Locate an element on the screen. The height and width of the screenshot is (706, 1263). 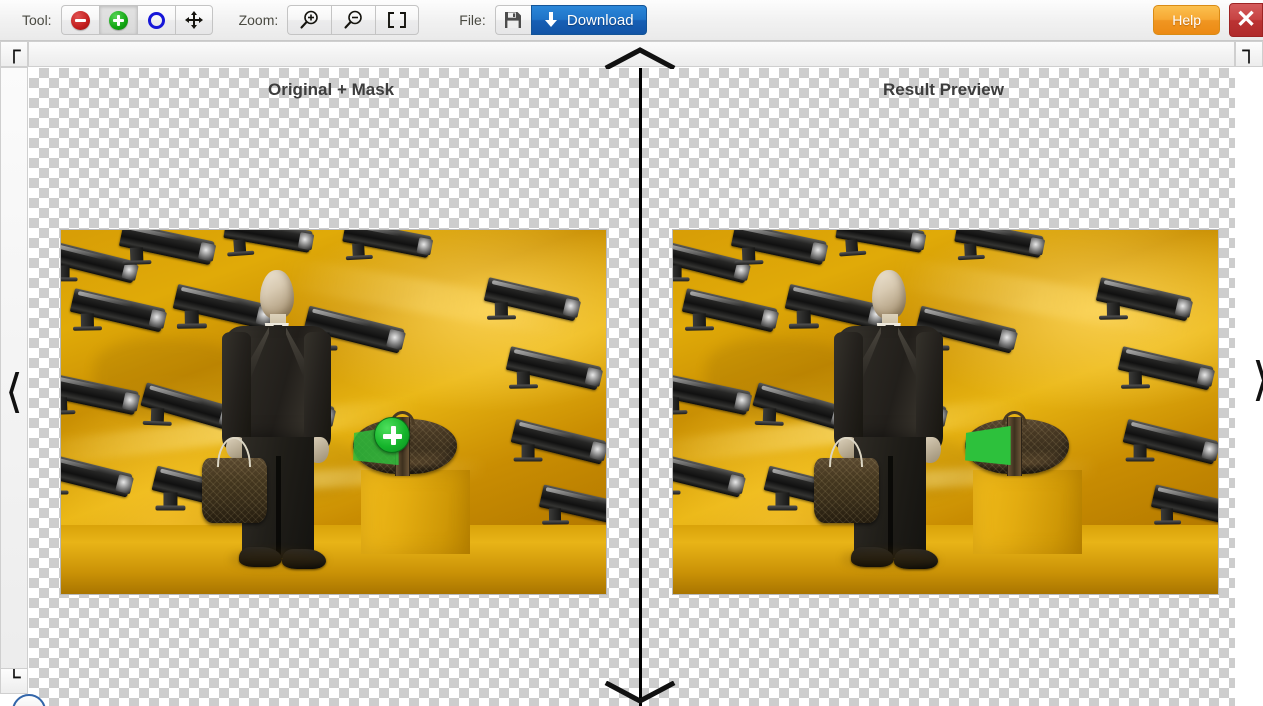
fit-screen-icon is located at coordinates (397, 20).